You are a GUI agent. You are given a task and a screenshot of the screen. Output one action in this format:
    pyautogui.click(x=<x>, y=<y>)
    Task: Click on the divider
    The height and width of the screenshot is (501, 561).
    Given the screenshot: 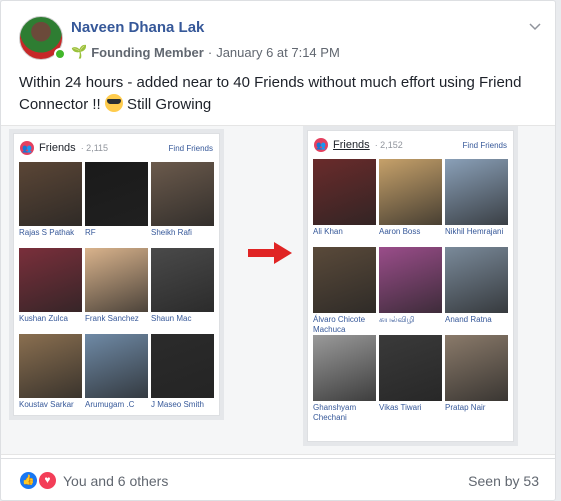 What is the action you would take?
    pyautogui.click(x=278, y=458)
    